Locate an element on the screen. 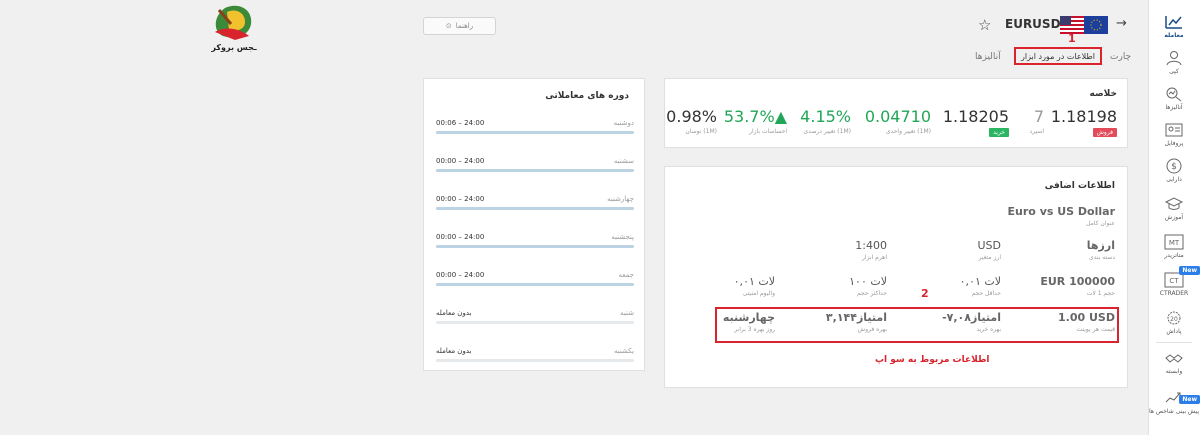  change-unit-label: تغییر واحدی (1M) is located at coordinates (908, 131).